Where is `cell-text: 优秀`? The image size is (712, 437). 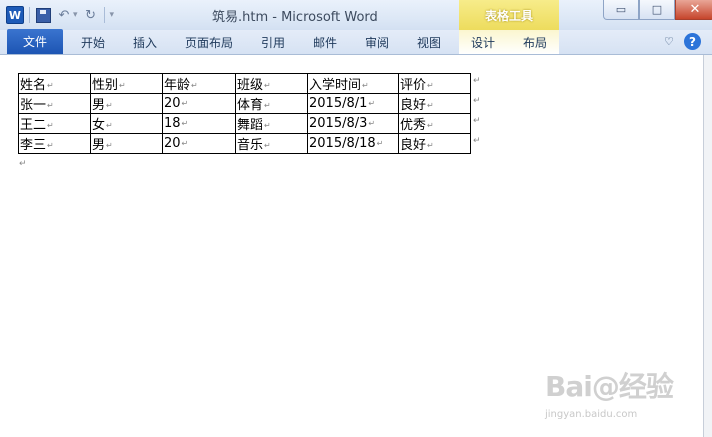 cell-text: 优秀 is located at coordinates (413, 125).